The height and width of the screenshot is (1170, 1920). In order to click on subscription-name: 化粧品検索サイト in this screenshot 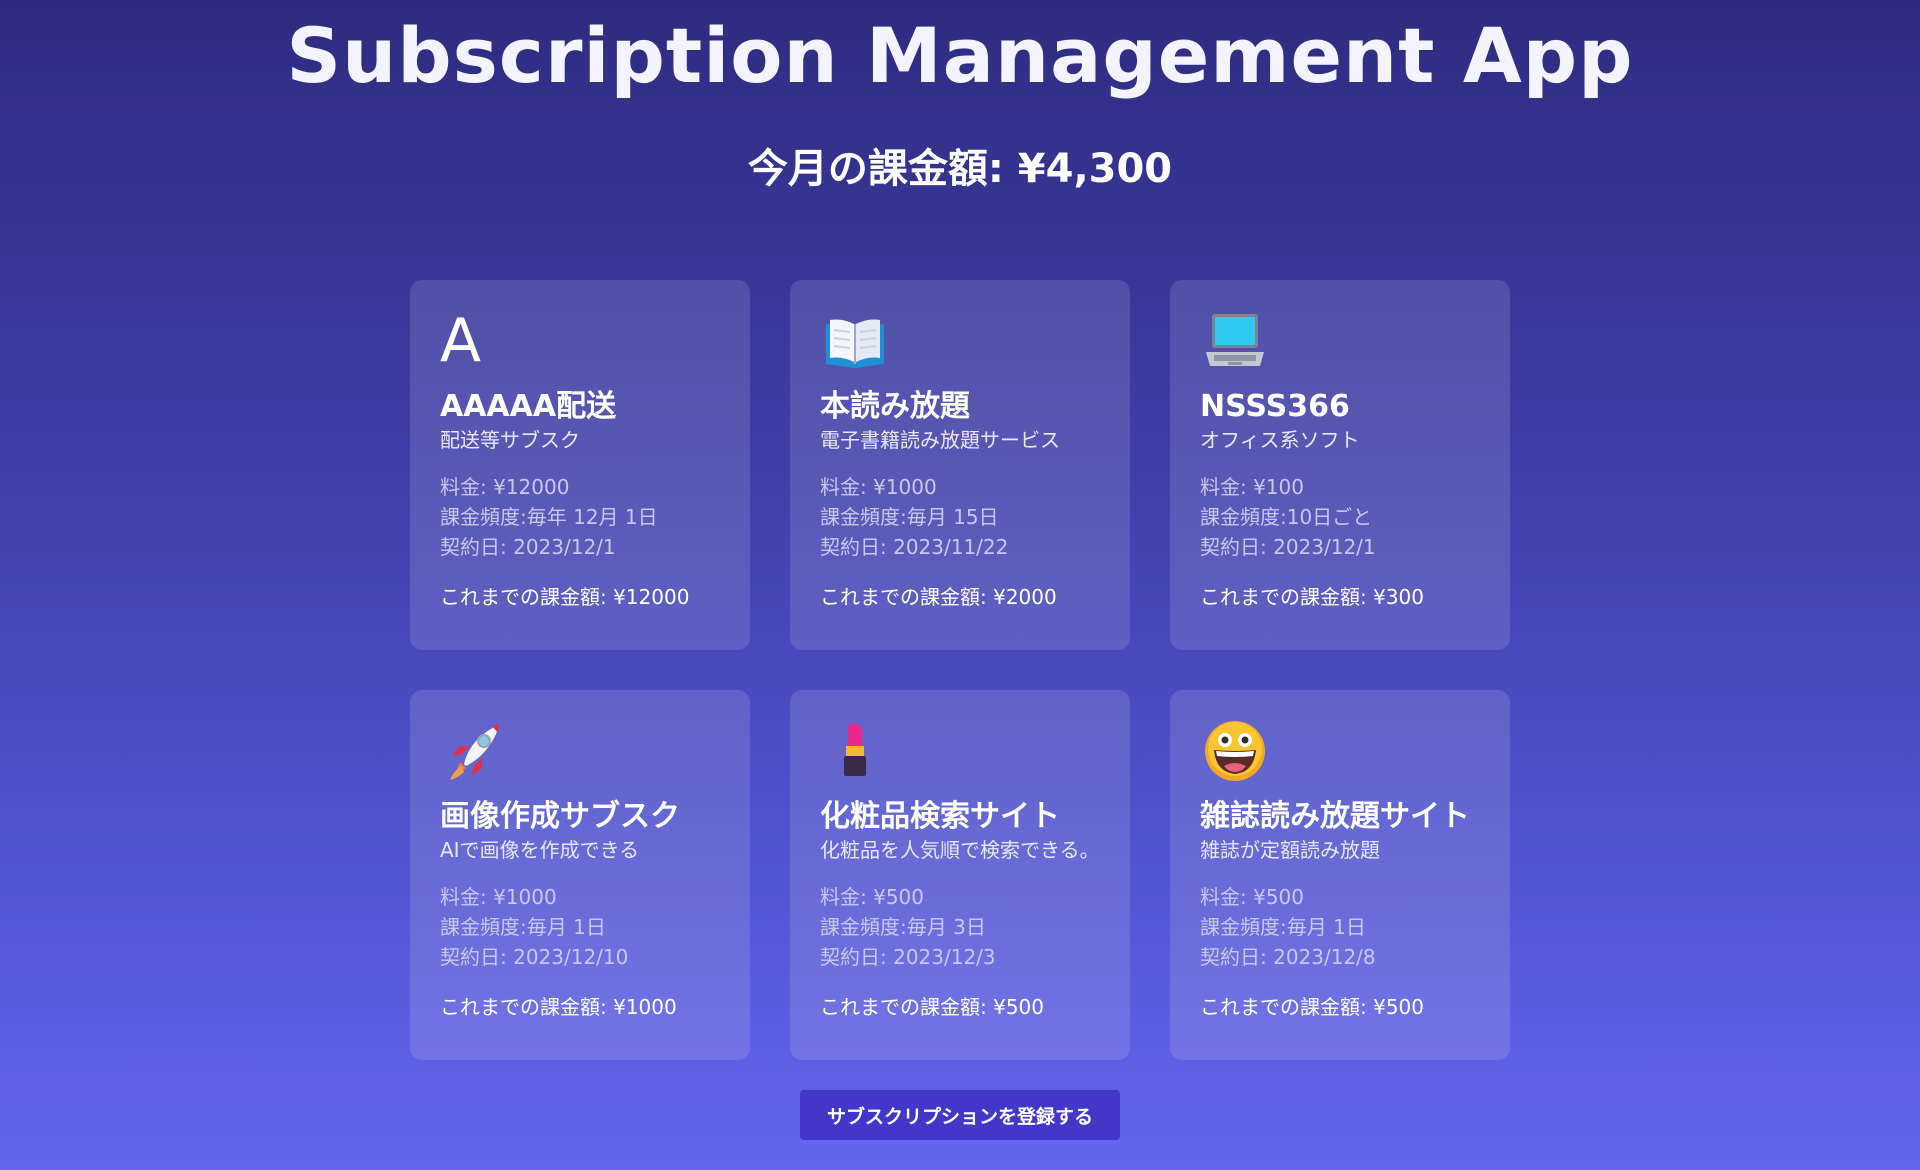, I will do `click(940, 816)`.